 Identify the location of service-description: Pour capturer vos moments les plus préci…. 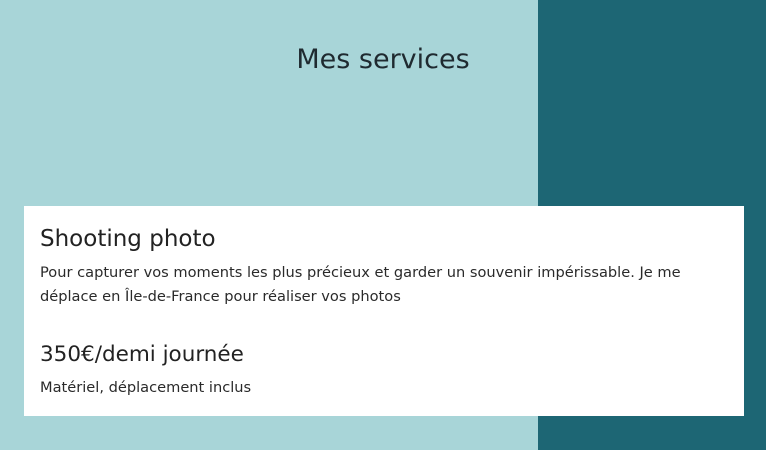
(360, 284).